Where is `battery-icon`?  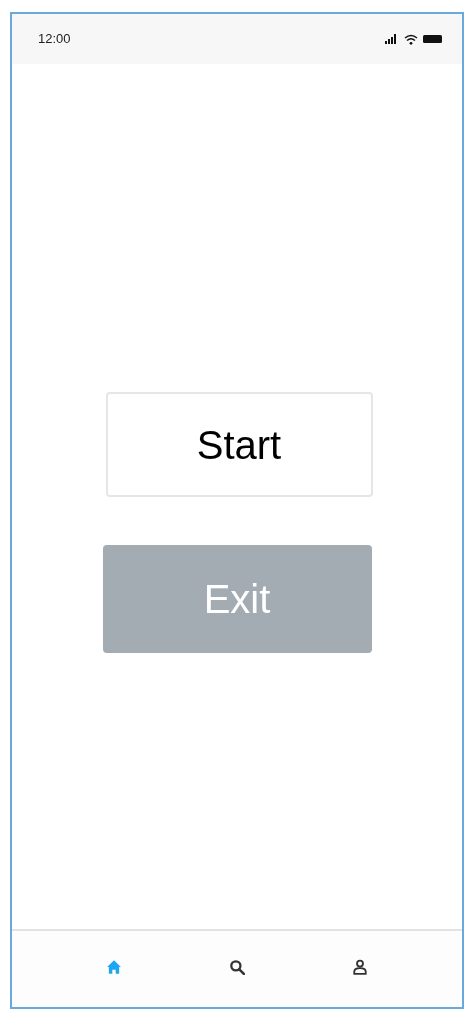
battery-icon is located at coordinates (432, 39).